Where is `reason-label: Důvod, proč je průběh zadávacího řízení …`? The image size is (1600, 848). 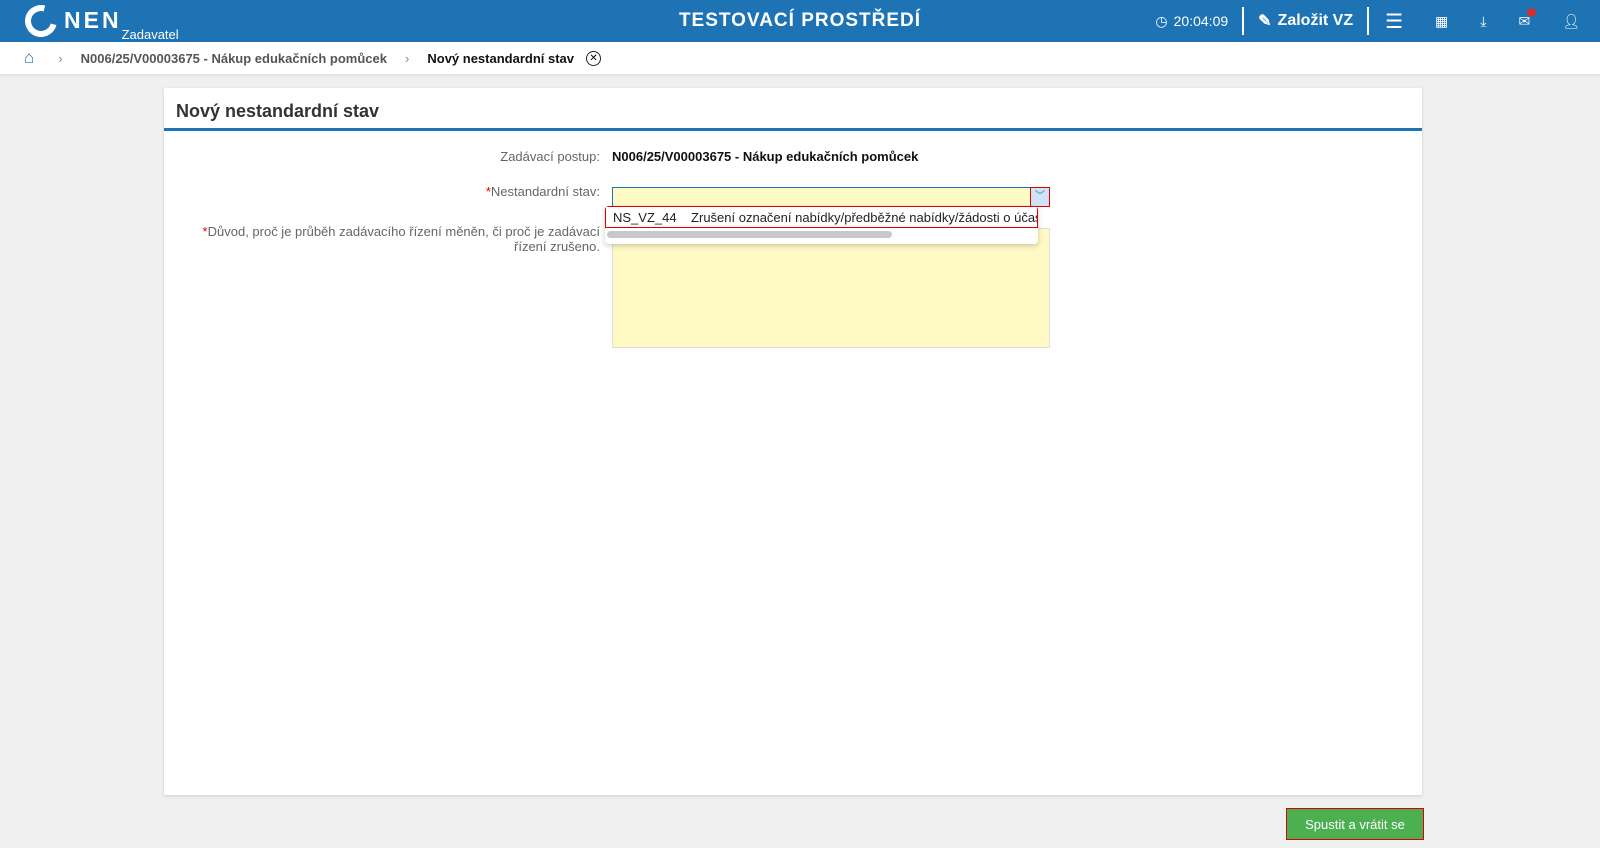 reason-label: Důvod, proč je průběh zadávacího řízení … is located at coordinates (403, 239).